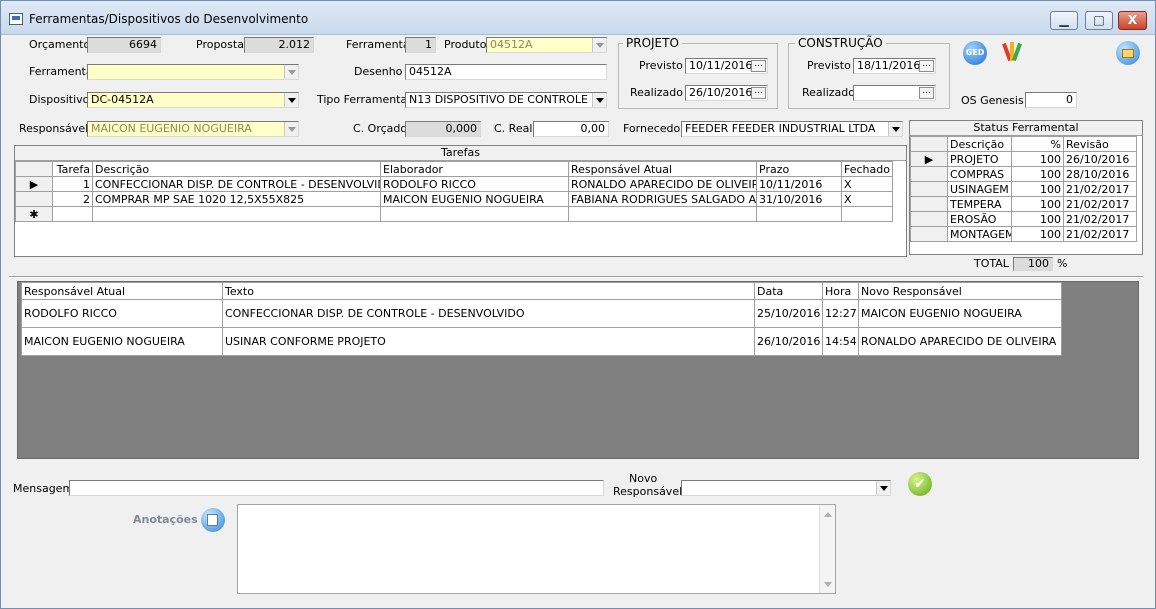 This screenshot has width=1156, height=609. What do you see at coordinates (506, 72) in the screenshot?
I see `desenho-field: 04512A` at bounding box center [506, 72].